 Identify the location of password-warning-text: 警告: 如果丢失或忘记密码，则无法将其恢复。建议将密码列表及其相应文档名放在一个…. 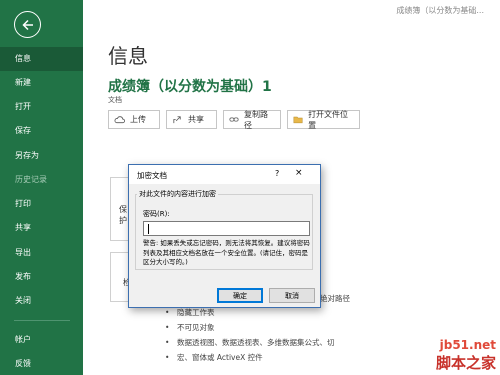
(226, 252).